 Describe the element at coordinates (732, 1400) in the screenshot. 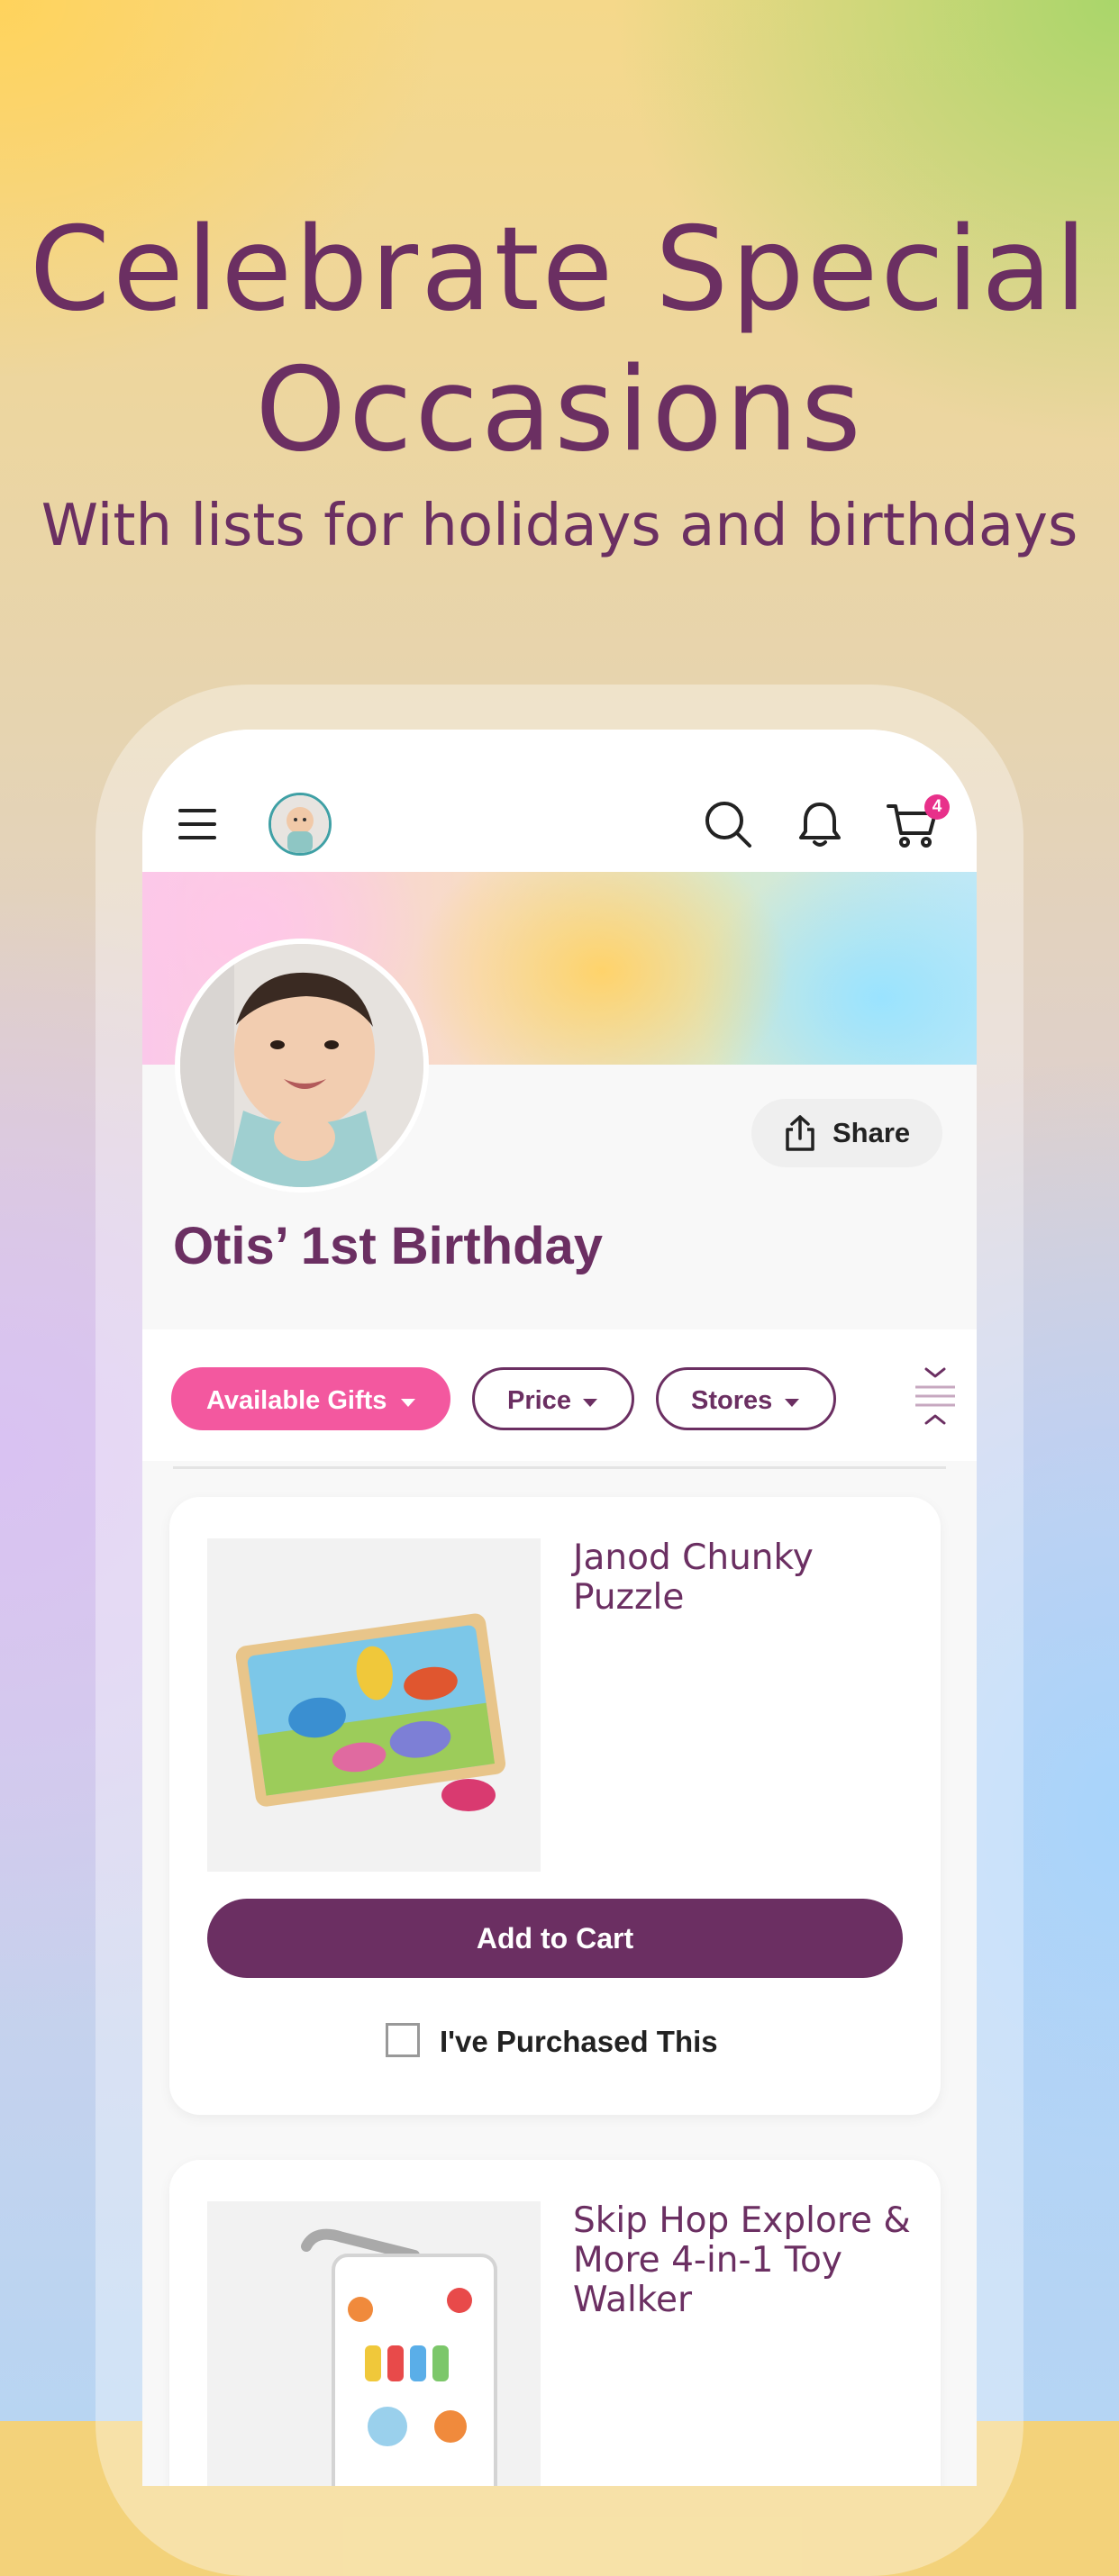

I see `filter-label: Stores` at that location.